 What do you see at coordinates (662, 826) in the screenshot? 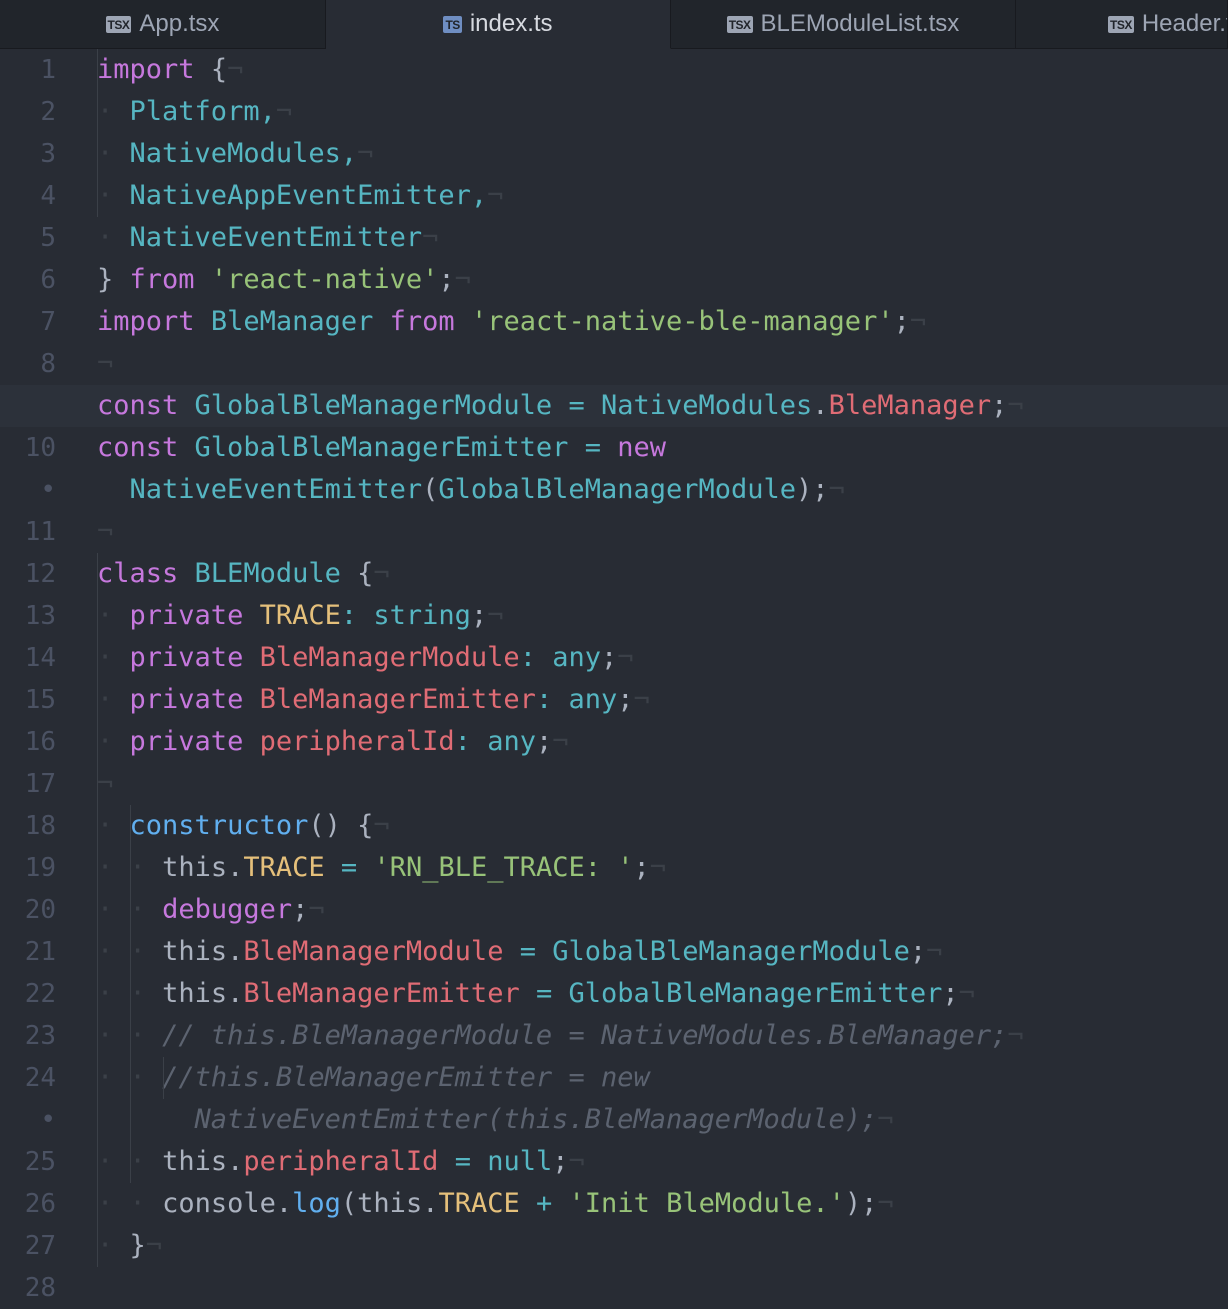
I see `code-line-18: · constructor() {¬` at bounding box center [662, 826].